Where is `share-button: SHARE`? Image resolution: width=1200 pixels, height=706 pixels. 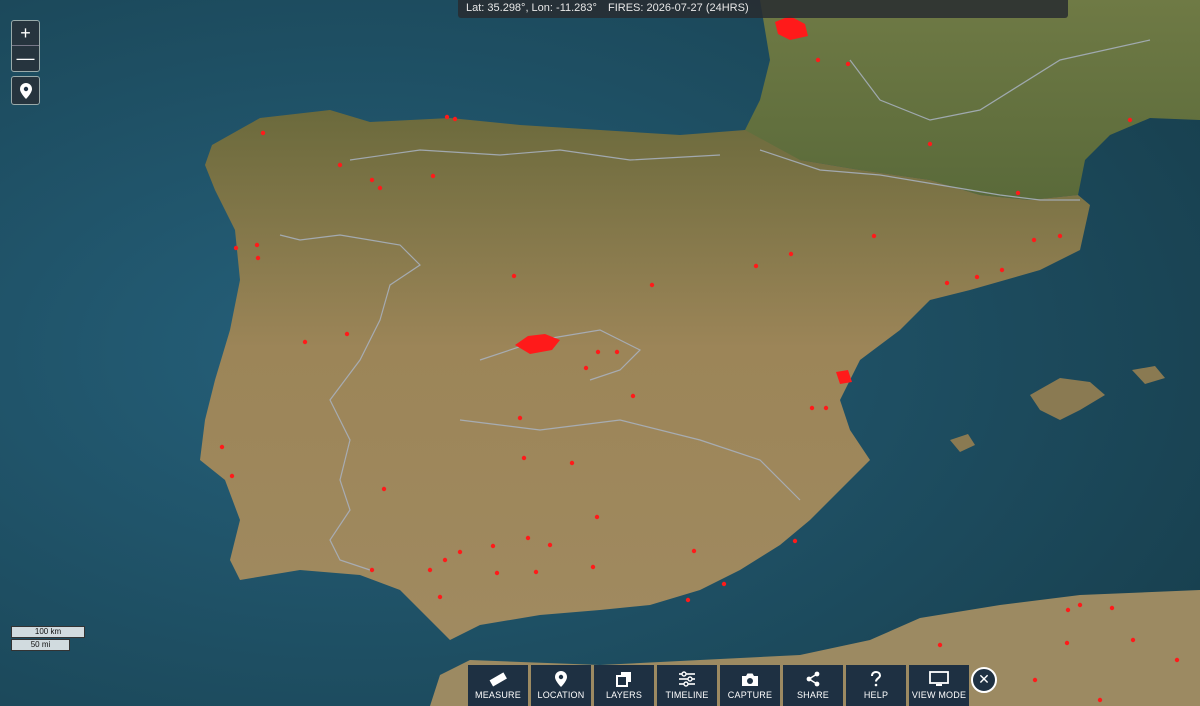
share-button: SHARE is located at coordinates (813, 685).